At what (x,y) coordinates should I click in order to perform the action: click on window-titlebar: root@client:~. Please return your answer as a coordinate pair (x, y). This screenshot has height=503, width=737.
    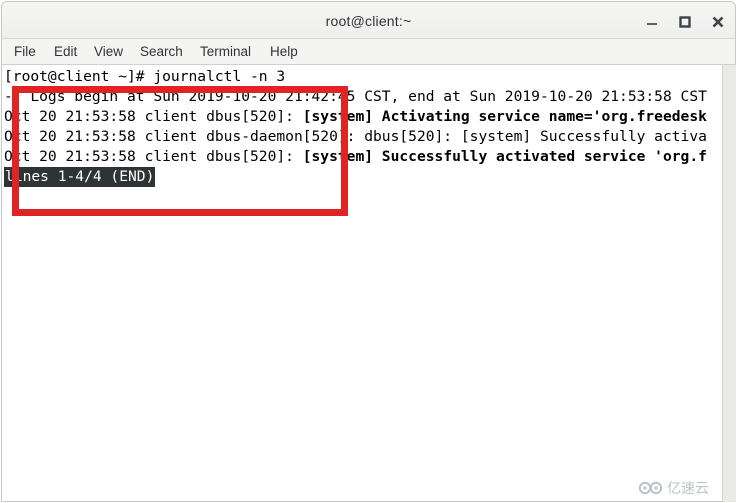
    Looking at the image, I should click on (368, 20).